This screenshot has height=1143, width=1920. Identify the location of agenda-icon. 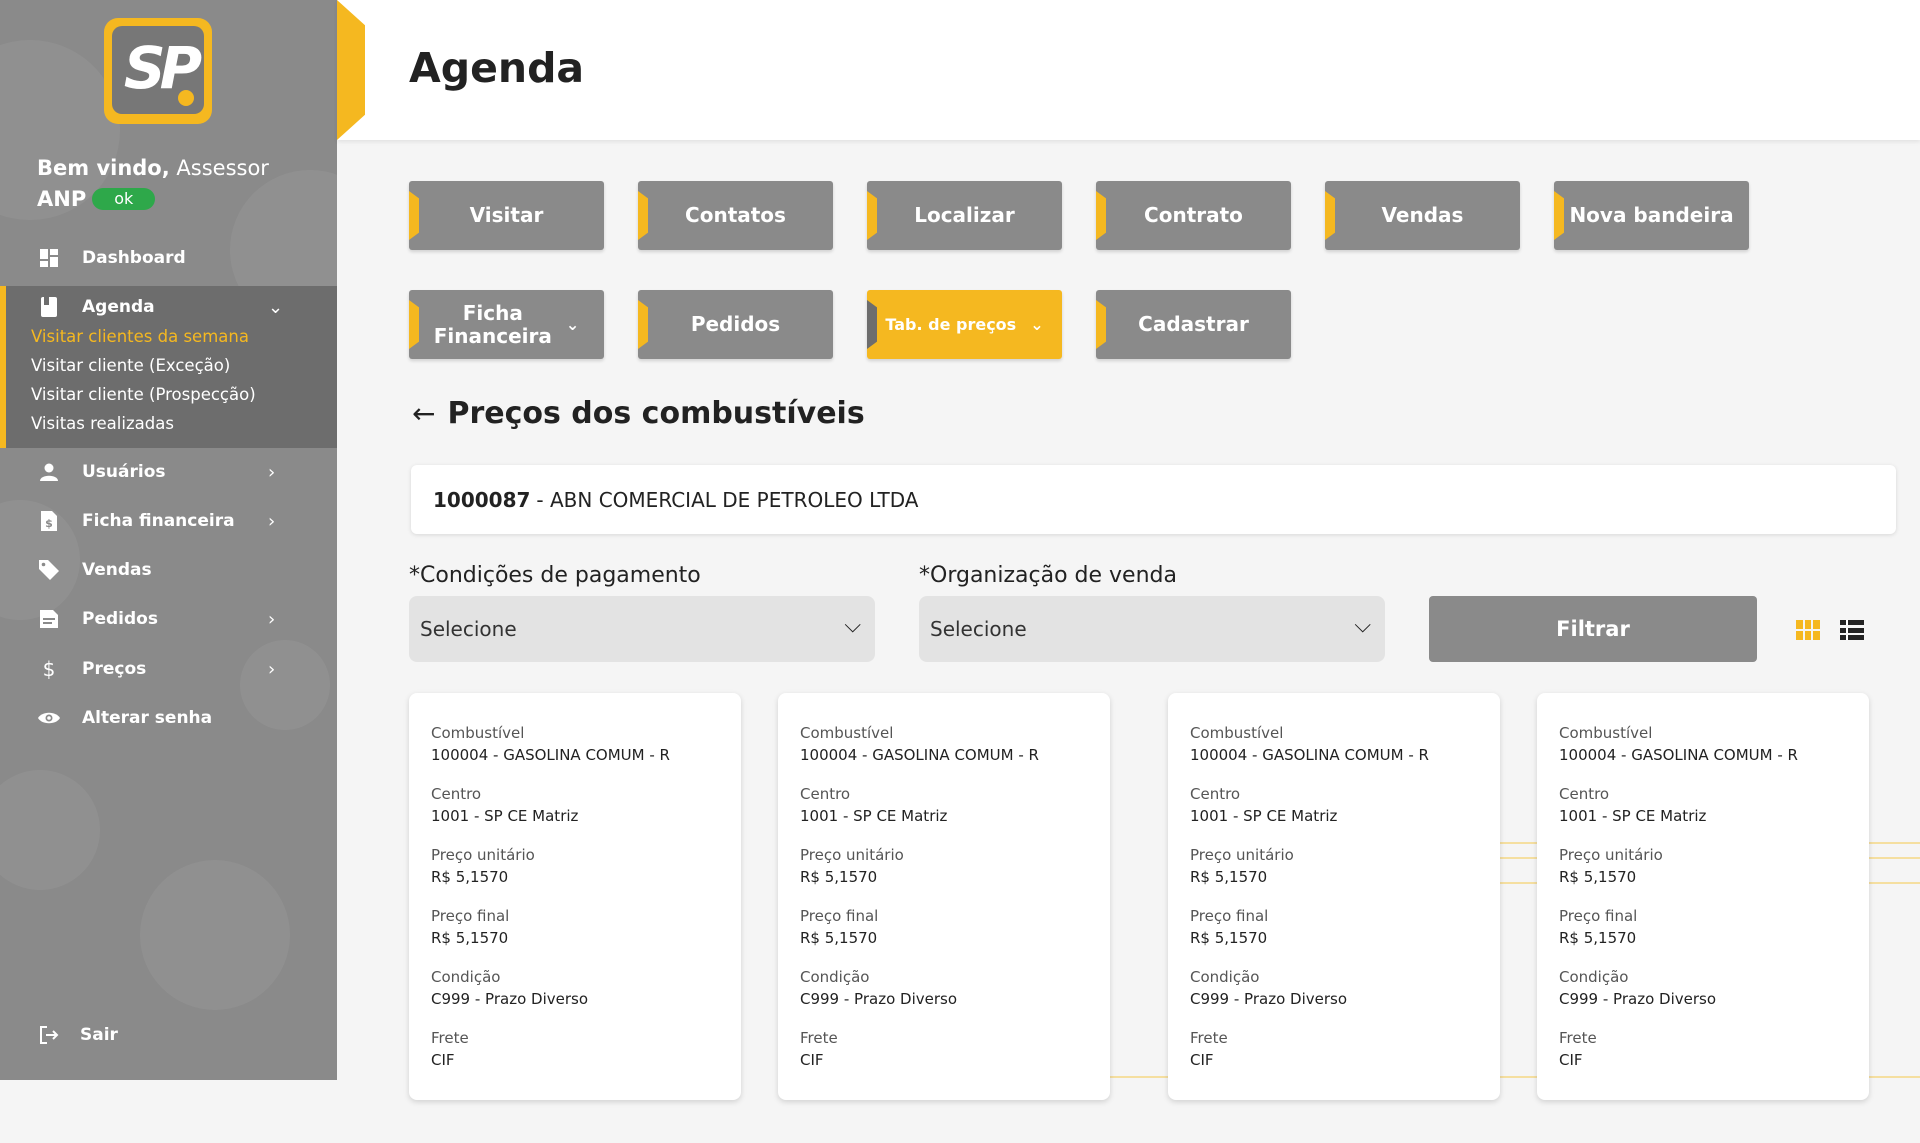
(49, 307).